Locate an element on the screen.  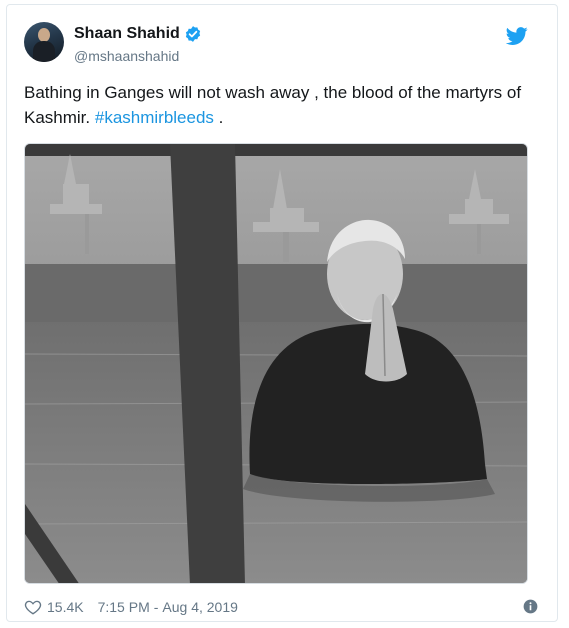
timestamp: 7:15 PM - Aug 4, 2019 is located at coordinates (168, 607).